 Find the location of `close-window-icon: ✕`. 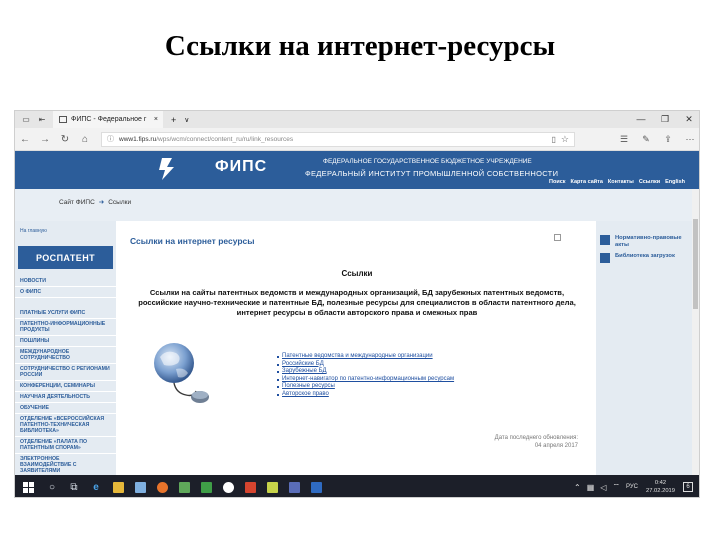

close-window-icon: ✕ is located at coordinates (688, 119).